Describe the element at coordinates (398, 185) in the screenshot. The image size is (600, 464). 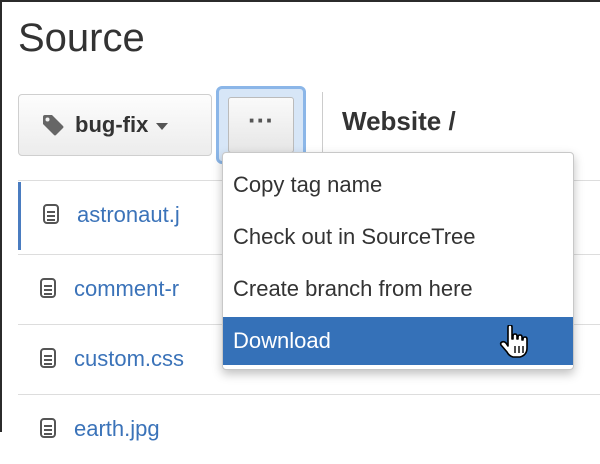
I see `menu-item-copy-tag-name: Copy tag name` at that location.